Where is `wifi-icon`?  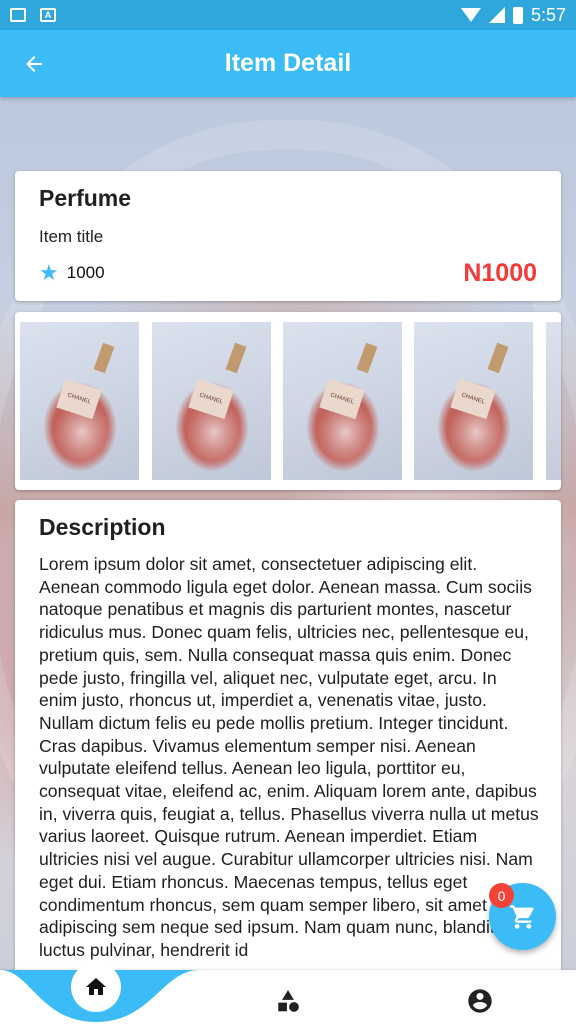
wifi-icon is located at coordinates (470, 15).